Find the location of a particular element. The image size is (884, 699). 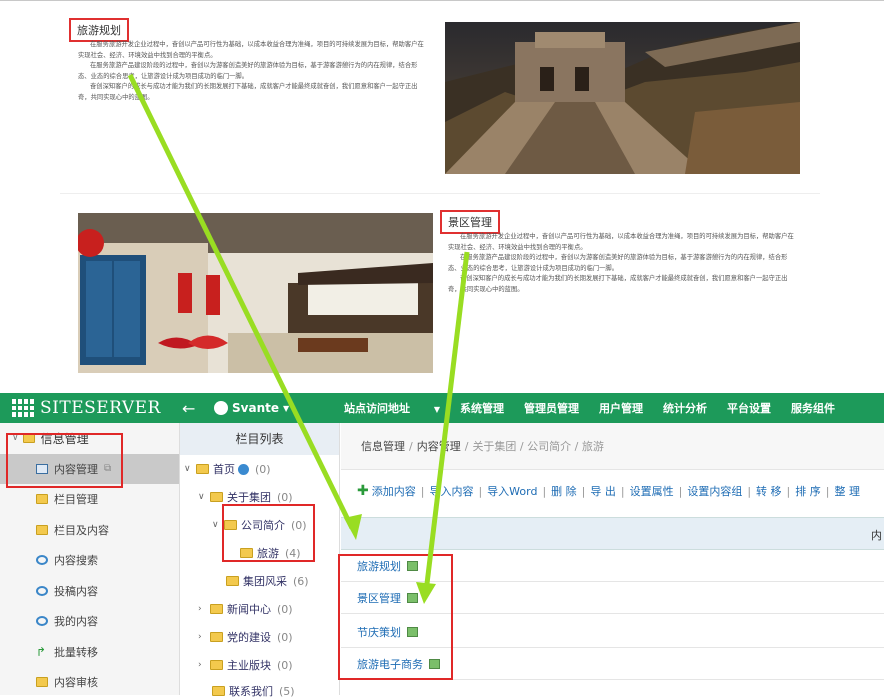

tree-item-group-style: 集团风采 (6) is located at coordinates (267, 581).